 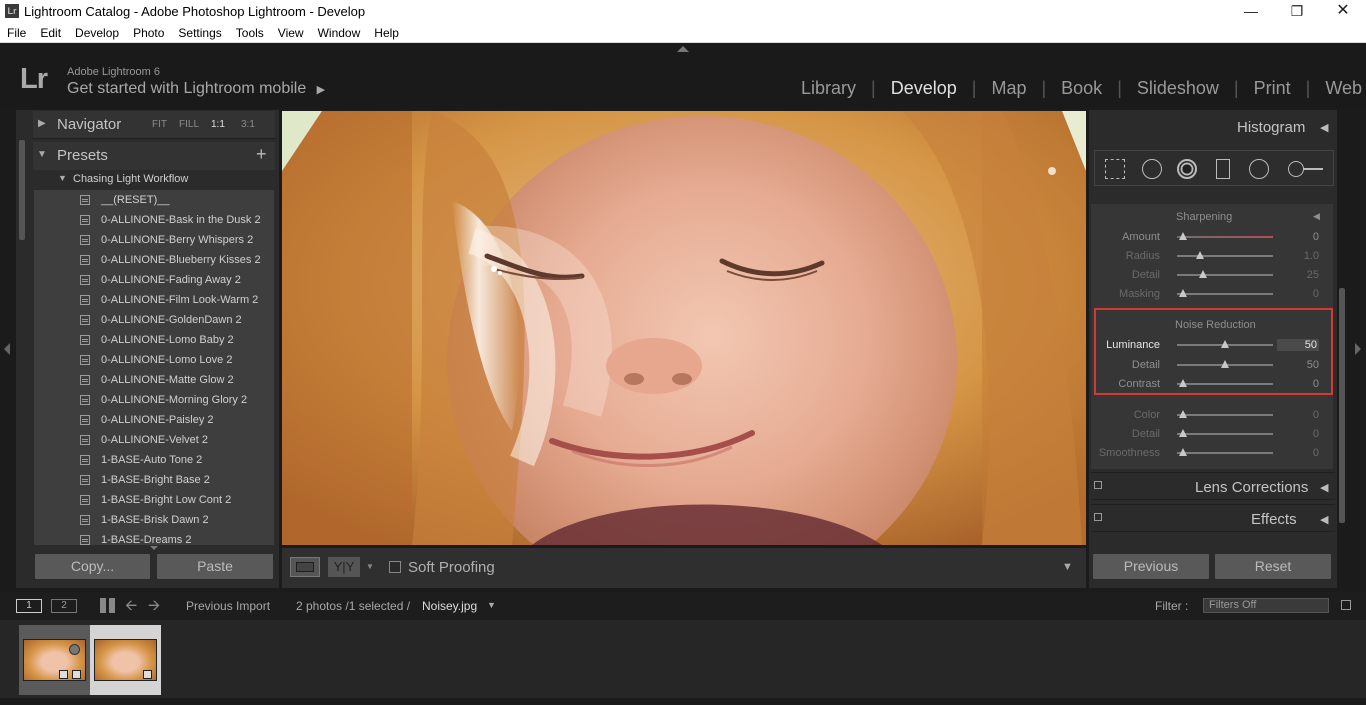 What do you see at coordinates (64, 606) in the screenshot?
I see `second-window-button: 2` at bounding box center [64, 606].